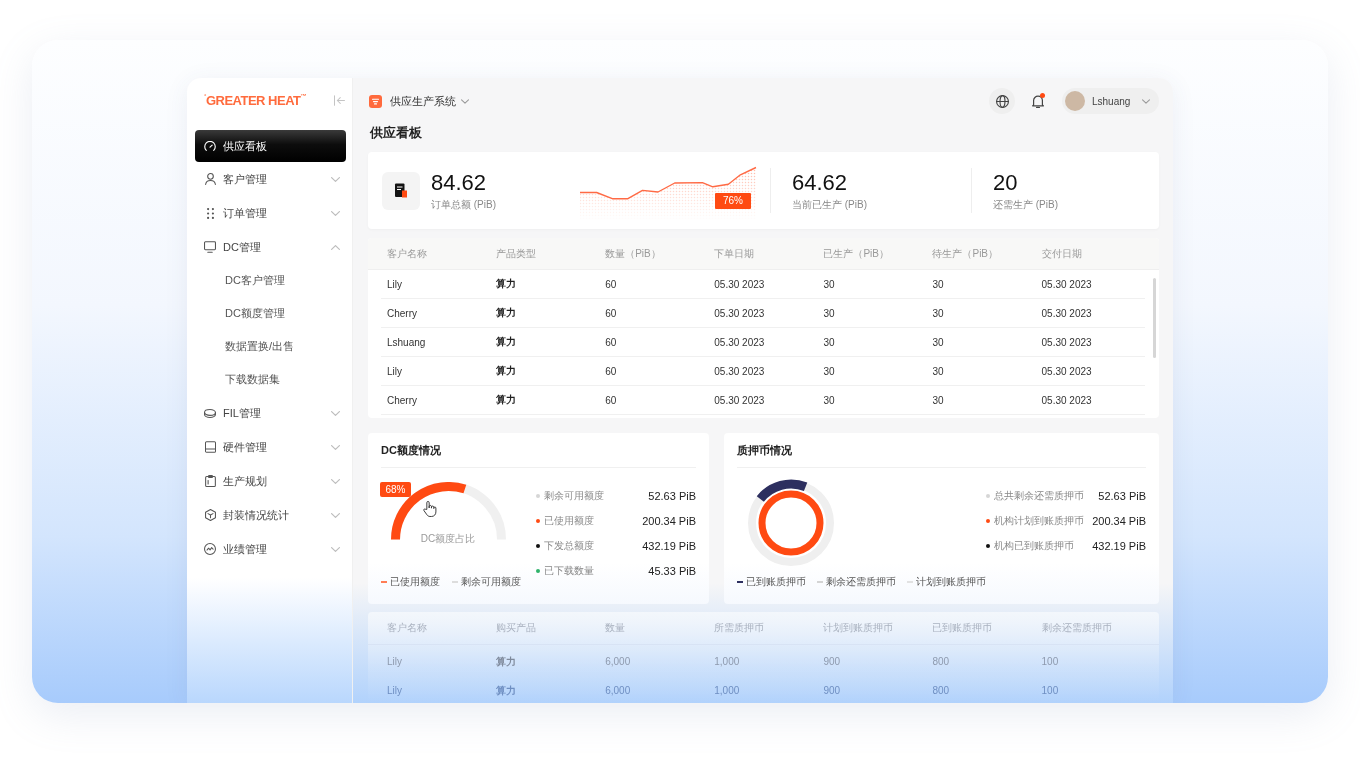  Describe the element at coordinates (270, 313) in the screenshot. I see `nav-subitem: DC额度管理` at that location.